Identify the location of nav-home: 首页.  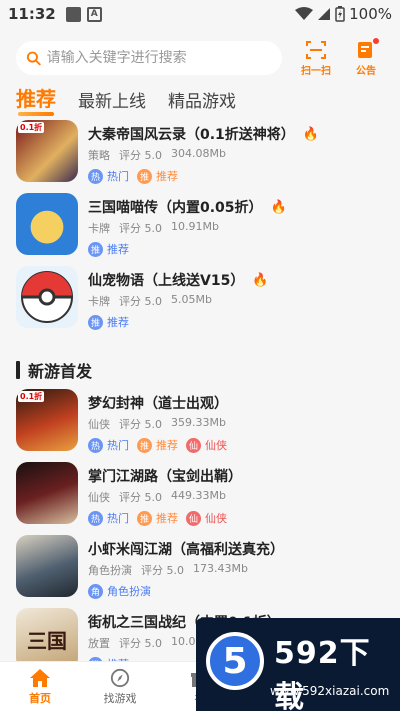
(40, 686).